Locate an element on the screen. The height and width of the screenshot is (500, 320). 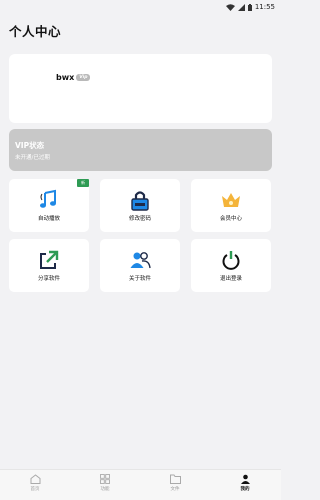
page-title: 个人中心 is located at coordinates (35, 31).